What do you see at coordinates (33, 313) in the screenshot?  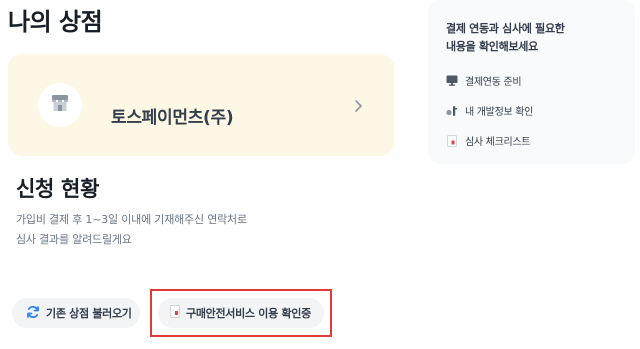 I see `refresh-icon` at bounding box center [33, 313].